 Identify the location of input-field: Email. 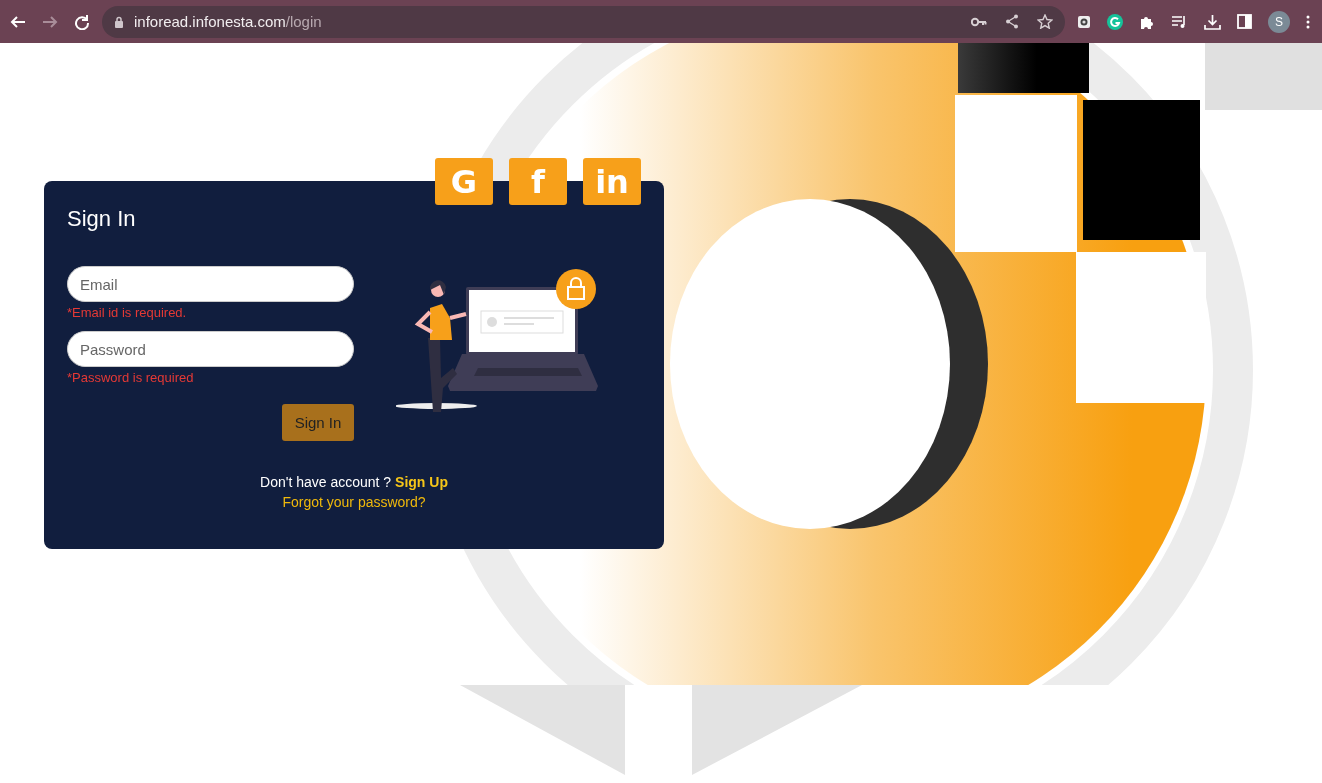
(210, 284).